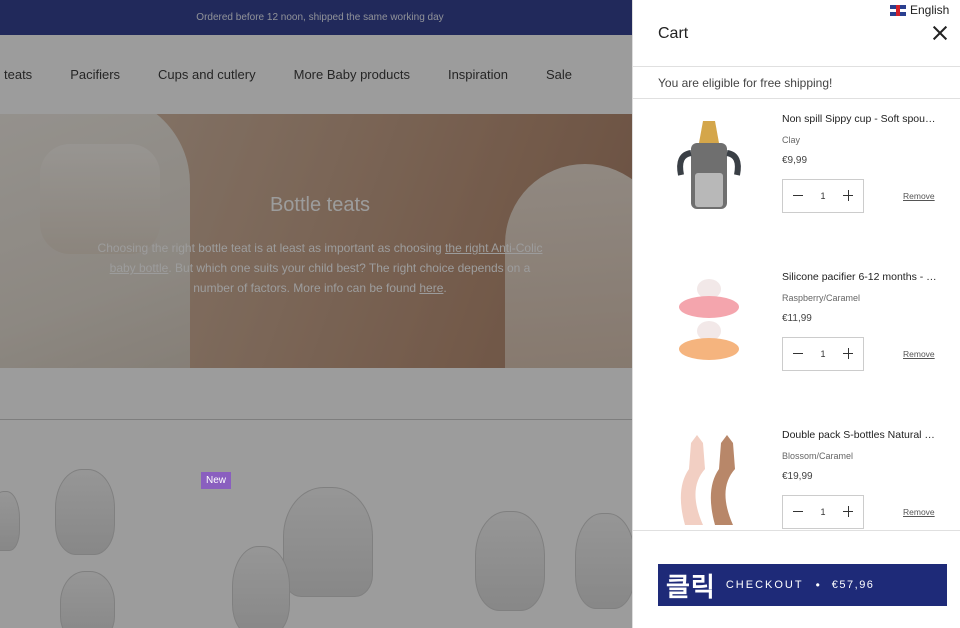 The width and height of the screenshot is (960, 628). Describe the element at coordinates (709, 319) in the screenshot. I see `pacifier-icon` at that location.